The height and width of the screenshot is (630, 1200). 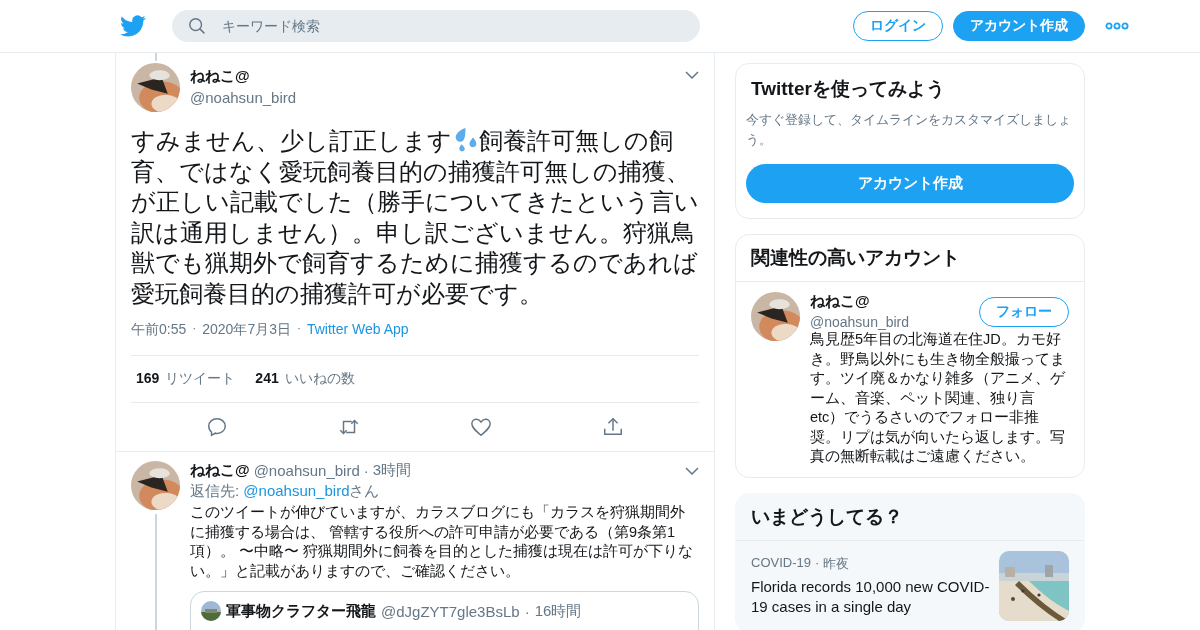 What do you see at coordinates (898, 26) in the screenshot?
I see `login-button: ログイン` at bounding box center [898, 26].